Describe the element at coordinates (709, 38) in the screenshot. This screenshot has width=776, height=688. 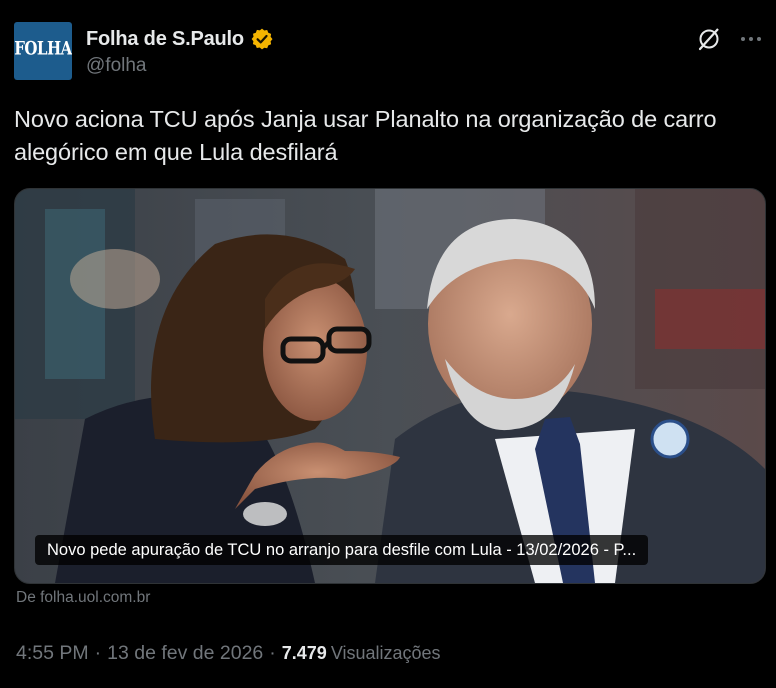
I see `grok-icon` at that location.